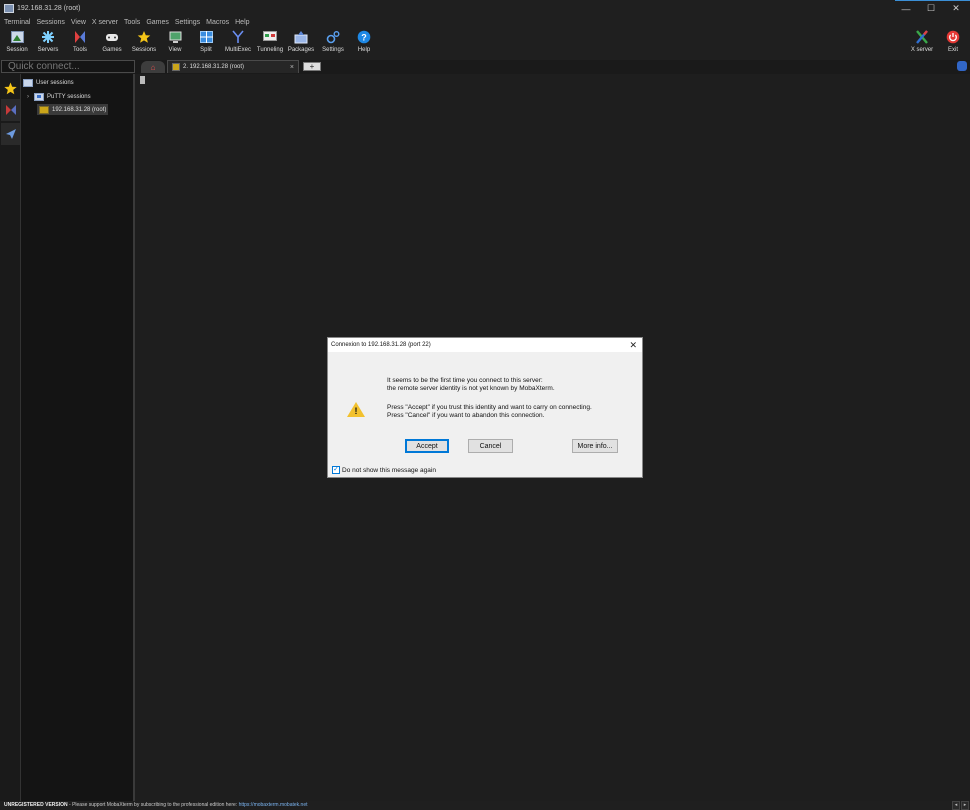 The height and width of the screenshot is (810, 970). I want to click on tree-putty-sessions: › PuTTY sessions, so click(59, 96).